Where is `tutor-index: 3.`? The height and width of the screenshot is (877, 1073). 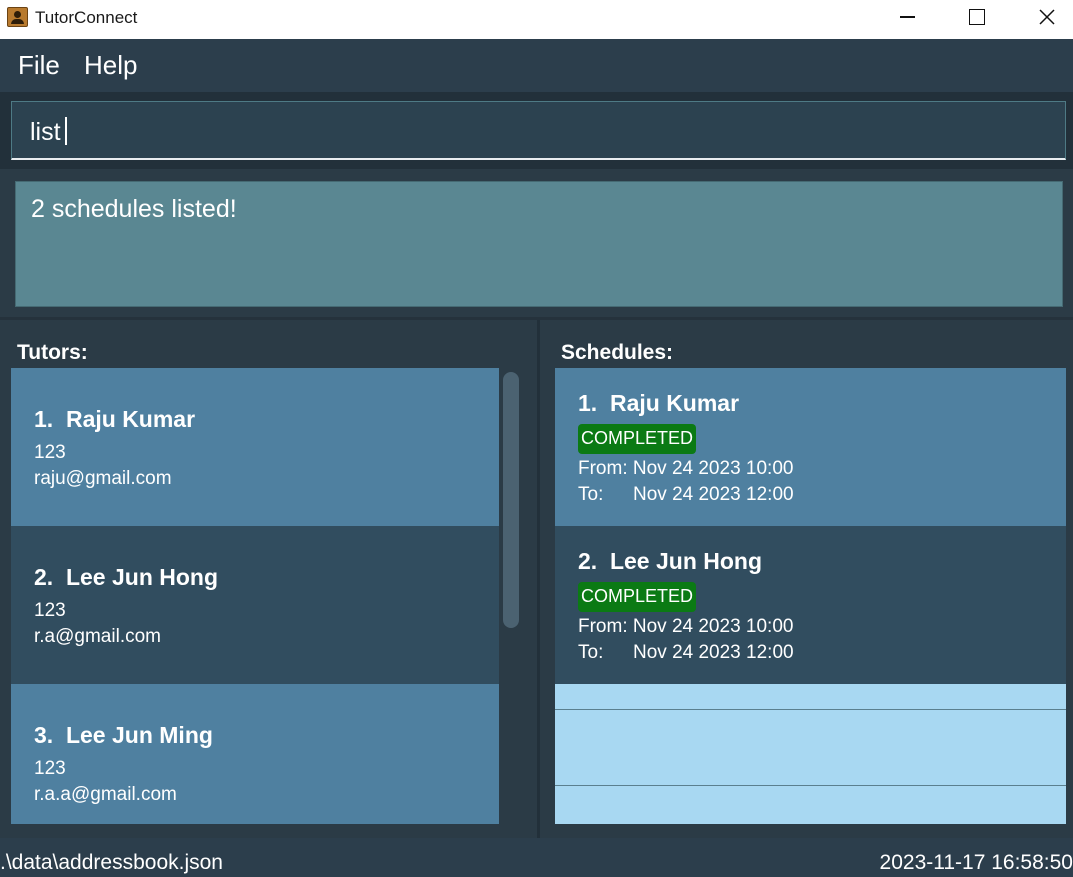 tutor-index: 3. is located at coordinates (44, 735).